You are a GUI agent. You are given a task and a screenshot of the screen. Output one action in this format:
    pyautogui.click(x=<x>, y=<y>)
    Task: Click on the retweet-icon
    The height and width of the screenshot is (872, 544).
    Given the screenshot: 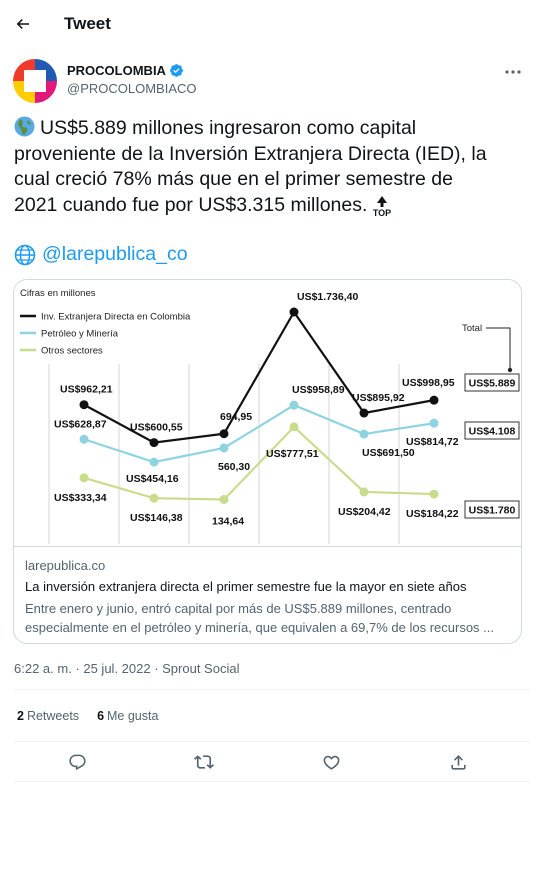 What is the action you would take?
    pyautogui.click(x=204, y=762)
    